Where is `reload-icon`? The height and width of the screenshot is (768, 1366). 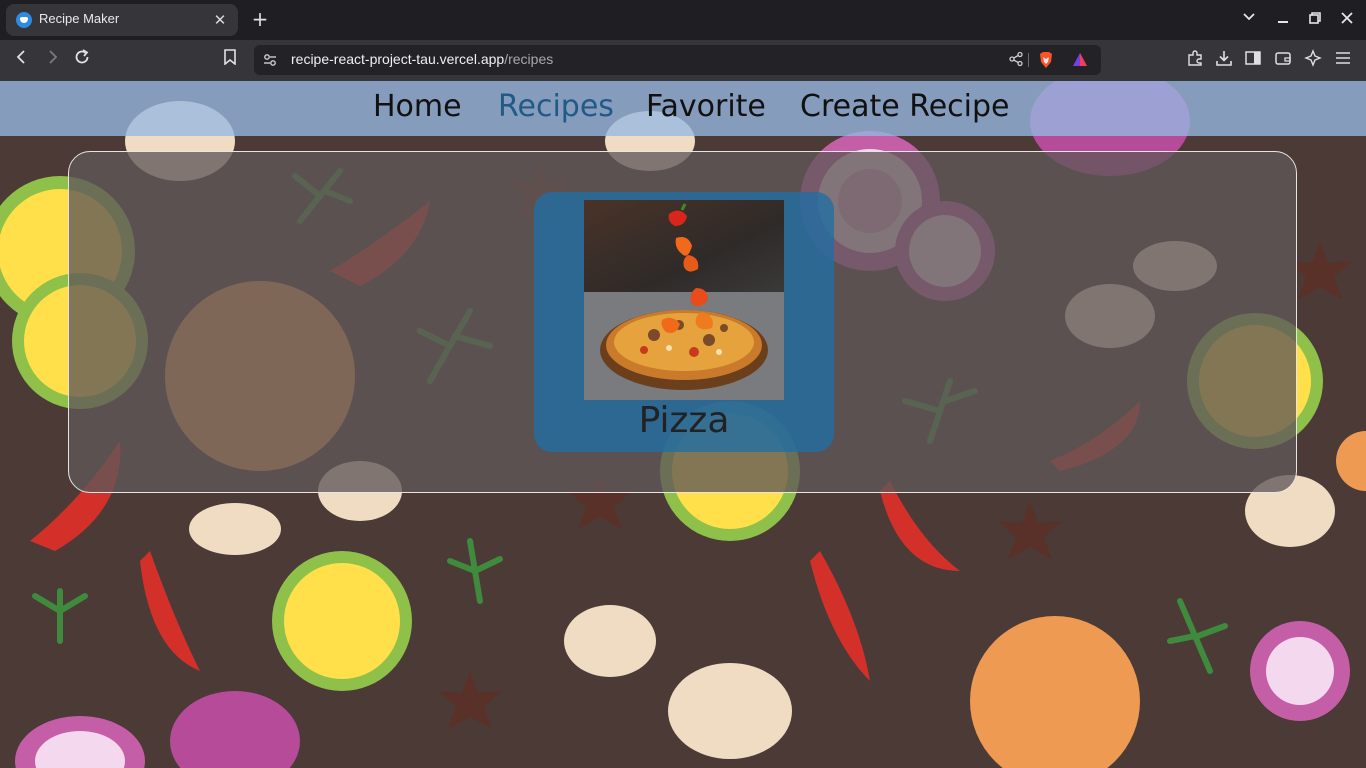 reload-icon is located at coordinates (82, 60).